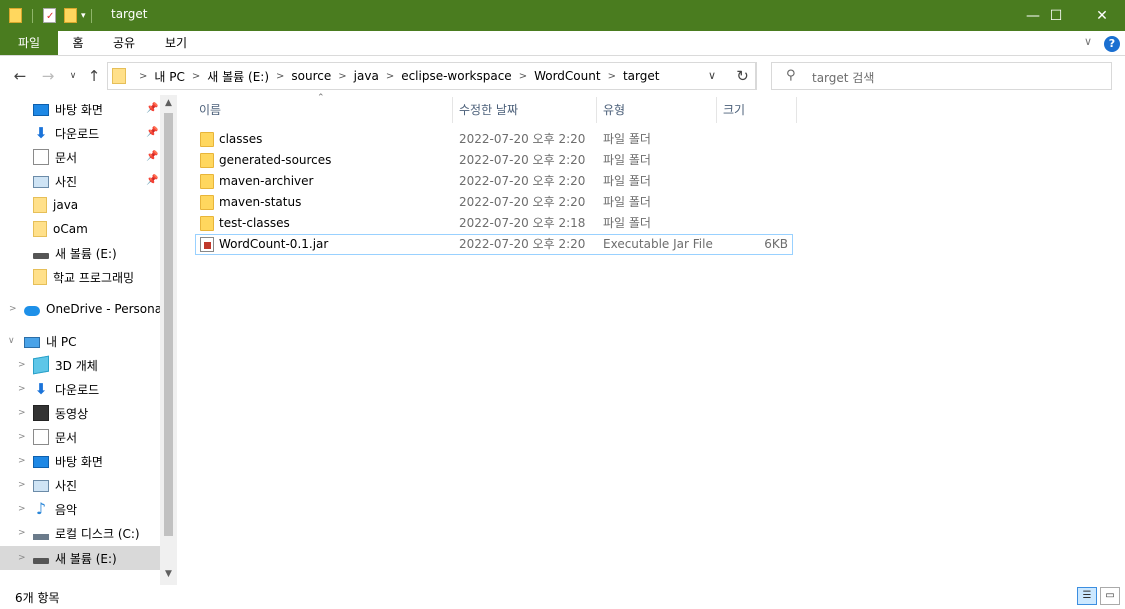 This screenshot has width=1125, height=609. Describe the element at coordinates (562, 15) in the screenshot. I see `title-bar: ✓ ▾ target — ☐ ✕` at that location.